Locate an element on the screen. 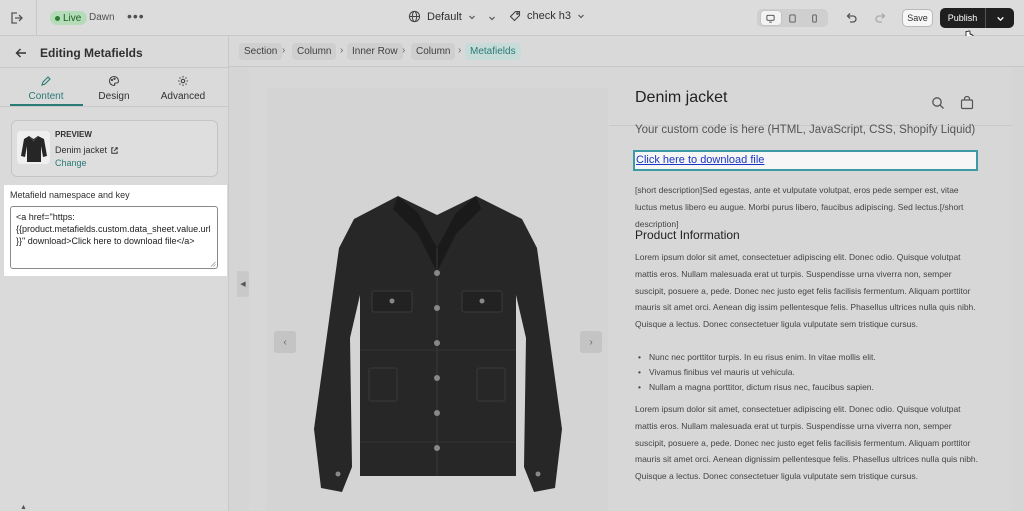  previous-image-button: ‹ is located at coordinates (285, 342).